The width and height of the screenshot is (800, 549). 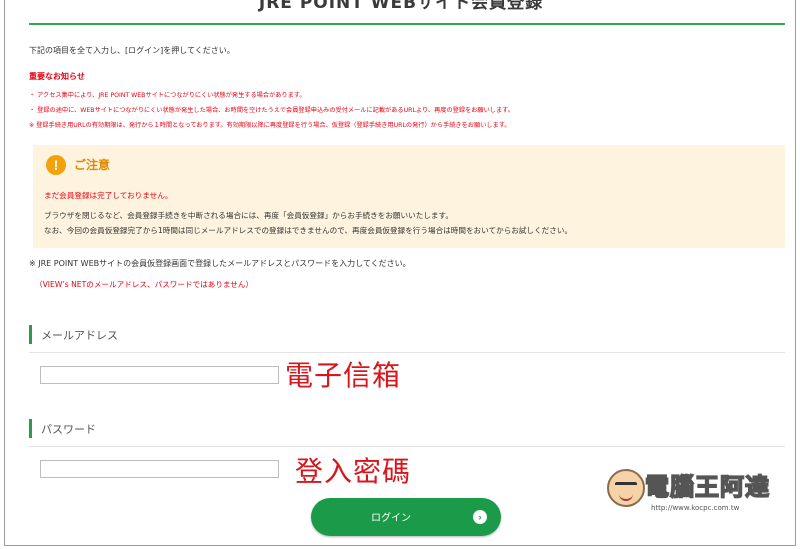 What do you see at coordinates (707, 487) in the screenshot?
I see `watermark-logo-text: 電腦王阿達` at bounding box center [707, 487].